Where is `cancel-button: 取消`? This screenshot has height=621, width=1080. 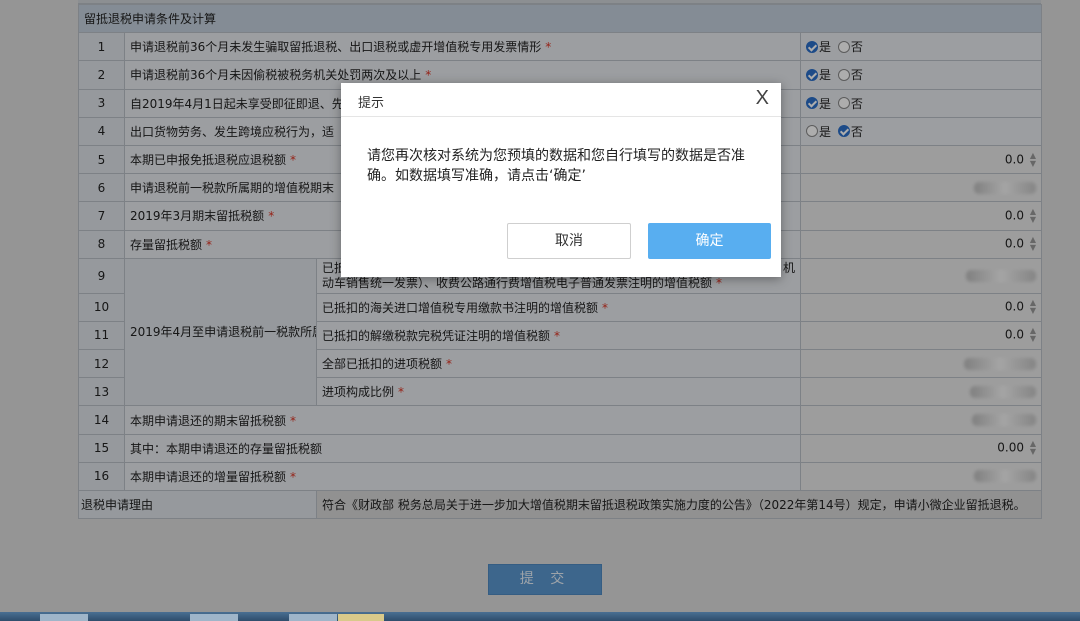 cancel-button: 取消 is located at coordinates (569, 241).